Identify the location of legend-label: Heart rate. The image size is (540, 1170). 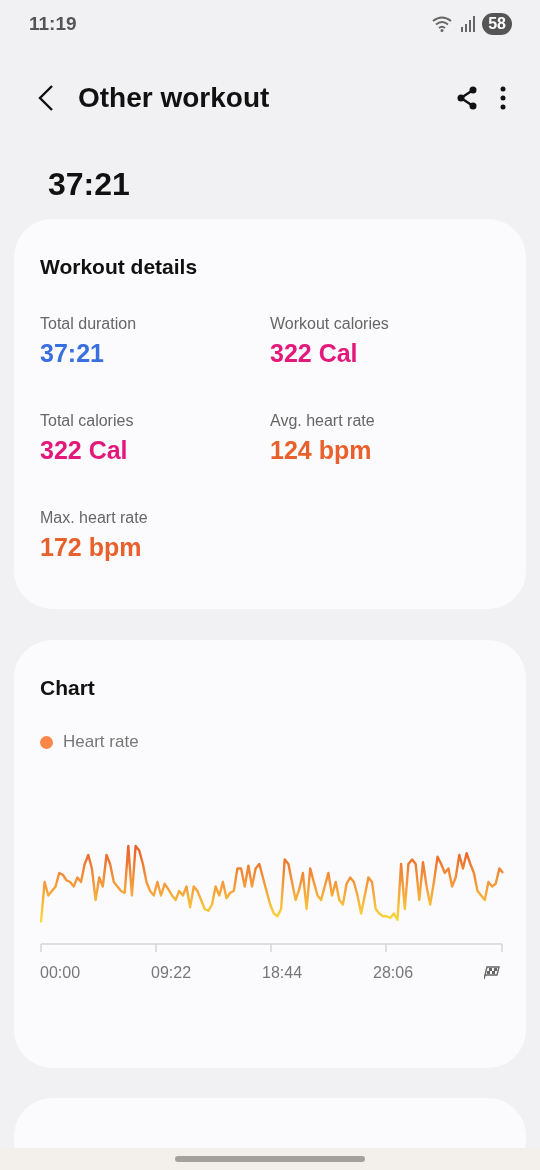
(101, 742).